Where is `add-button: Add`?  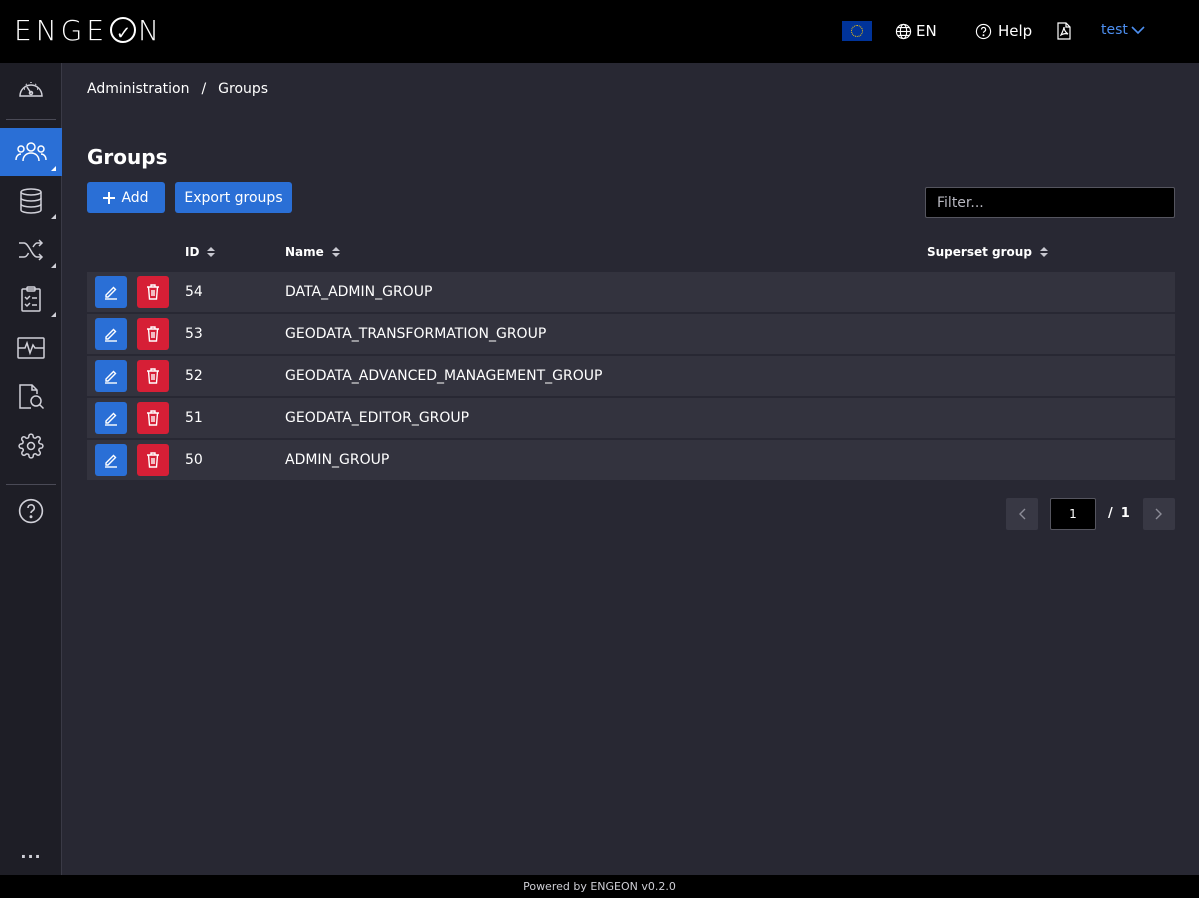 add-button: Add is located at coordinates (126, 197).